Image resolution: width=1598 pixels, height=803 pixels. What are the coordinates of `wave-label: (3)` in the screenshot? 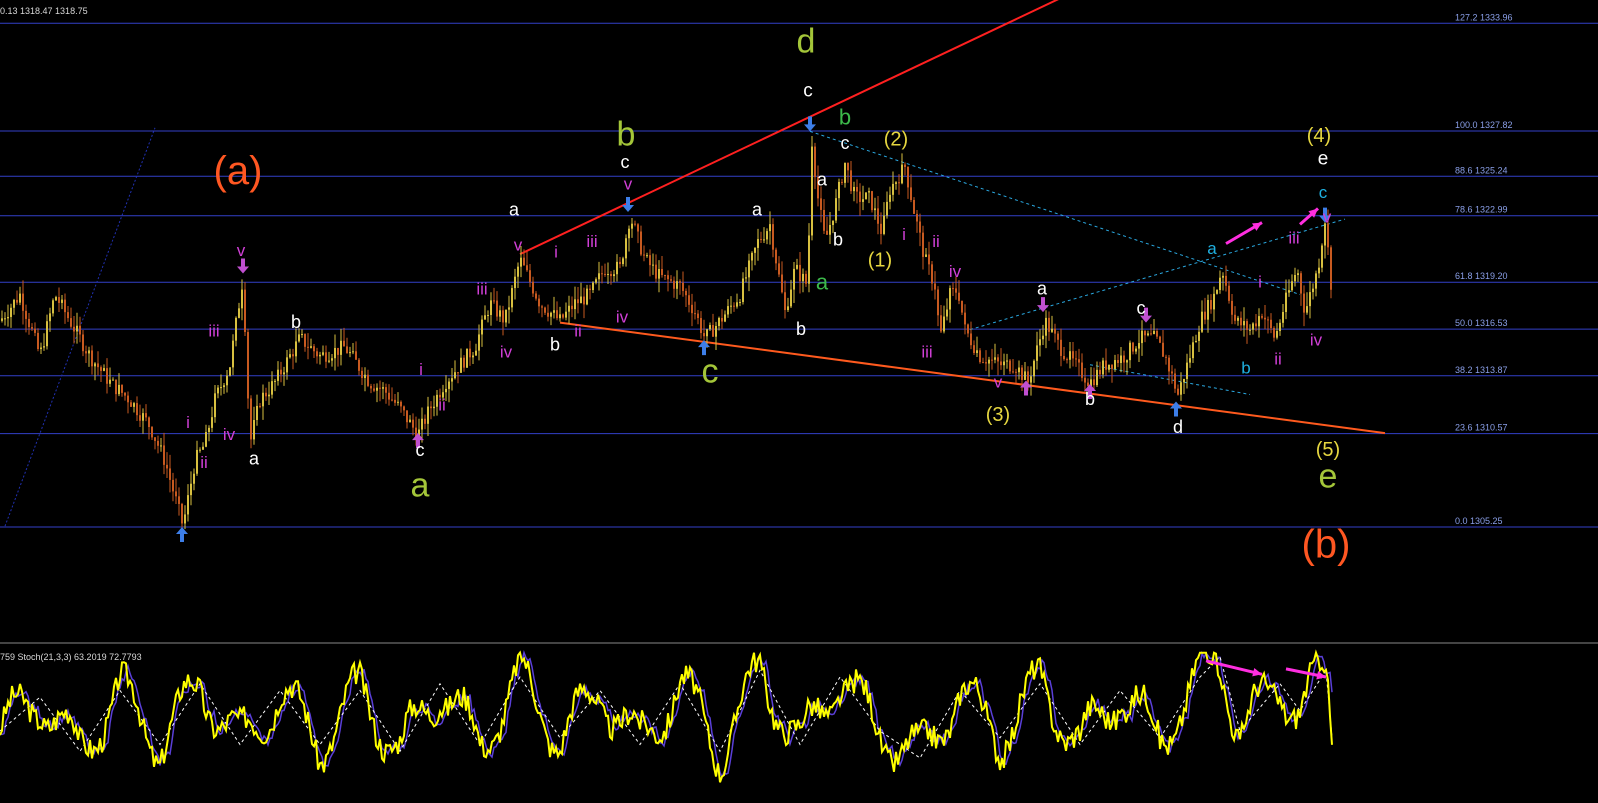 It's located at (998, 415).